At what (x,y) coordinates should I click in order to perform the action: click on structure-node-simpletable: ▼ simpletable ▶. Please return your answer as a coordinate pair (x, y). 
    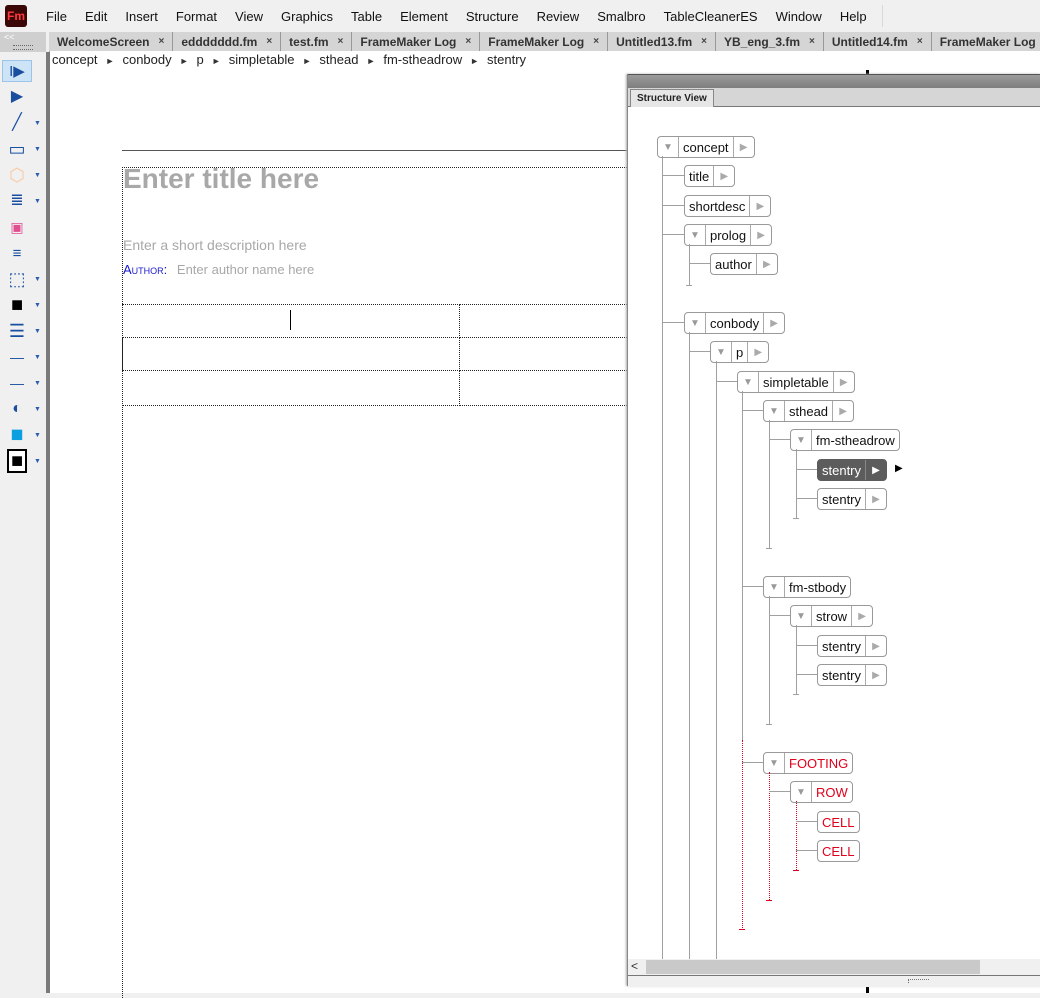
    Looking at the image, I should click on (796, 382).